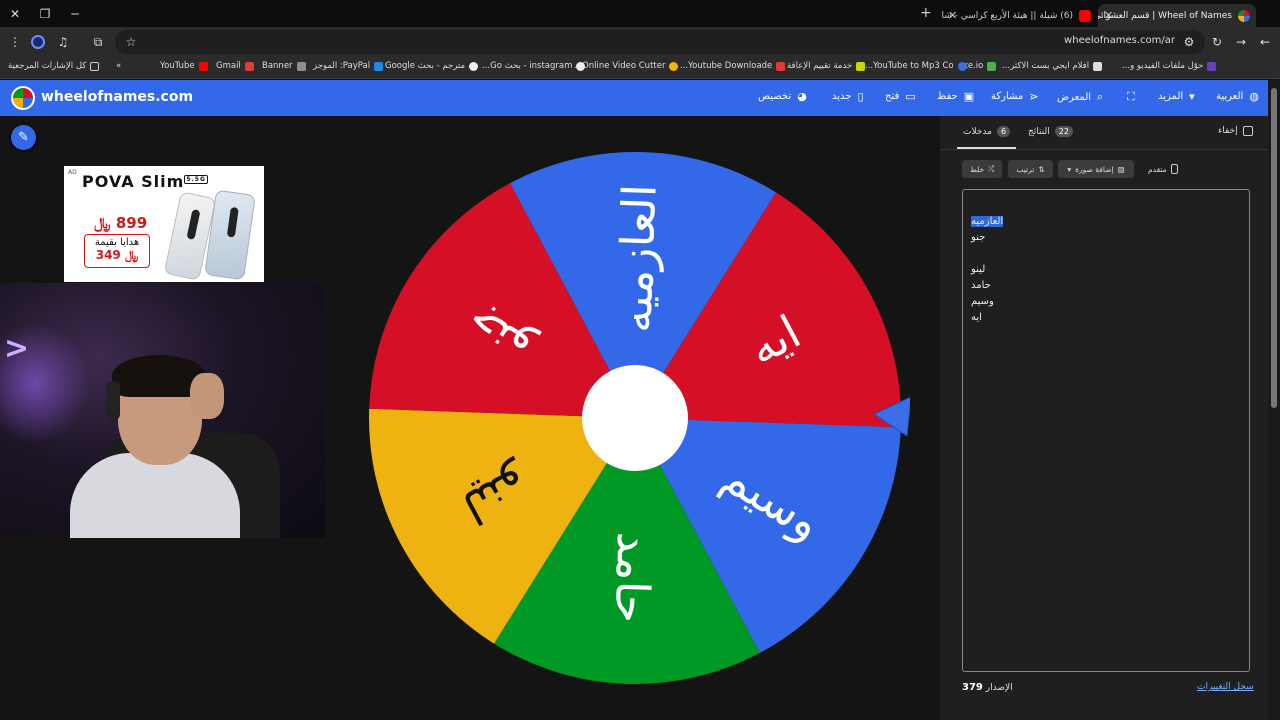 This screenshot has width=1280, height=720. What do you see at coordinates (348, 66) in the screenshot?
I see `bookmark-item: PayPal: الموجز` at bounding box center [348, 66].